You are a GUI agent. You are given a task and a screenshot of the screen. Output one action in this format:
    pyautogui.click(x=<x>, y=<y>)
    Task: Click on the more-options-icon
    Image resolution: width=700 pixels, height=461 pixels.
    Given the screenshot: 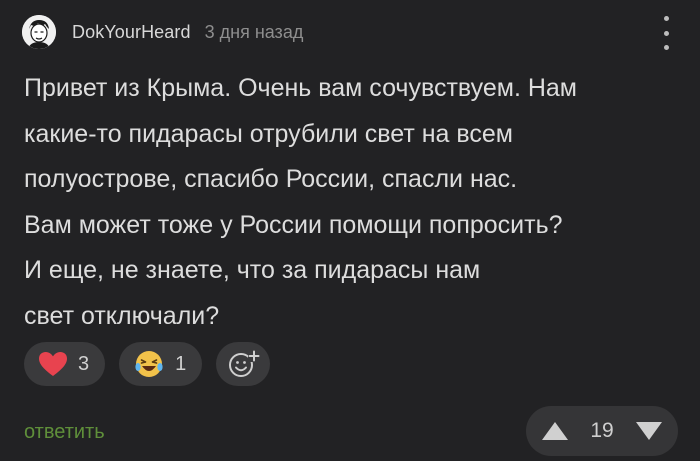 What is the action you would take?
    pyautogui.click(x=666, y=33)
    